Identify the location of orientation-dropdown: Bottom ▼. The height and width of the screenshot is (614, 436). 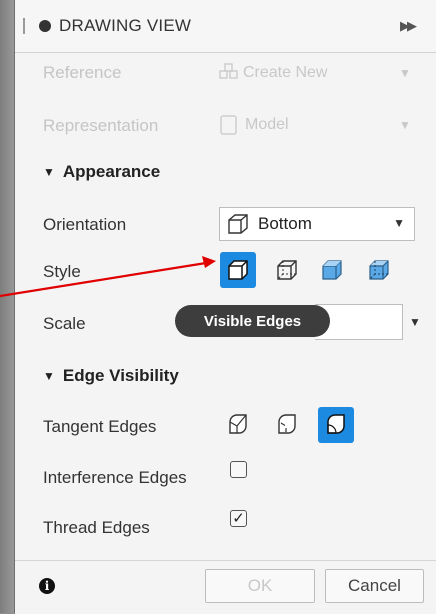
(317, 224).